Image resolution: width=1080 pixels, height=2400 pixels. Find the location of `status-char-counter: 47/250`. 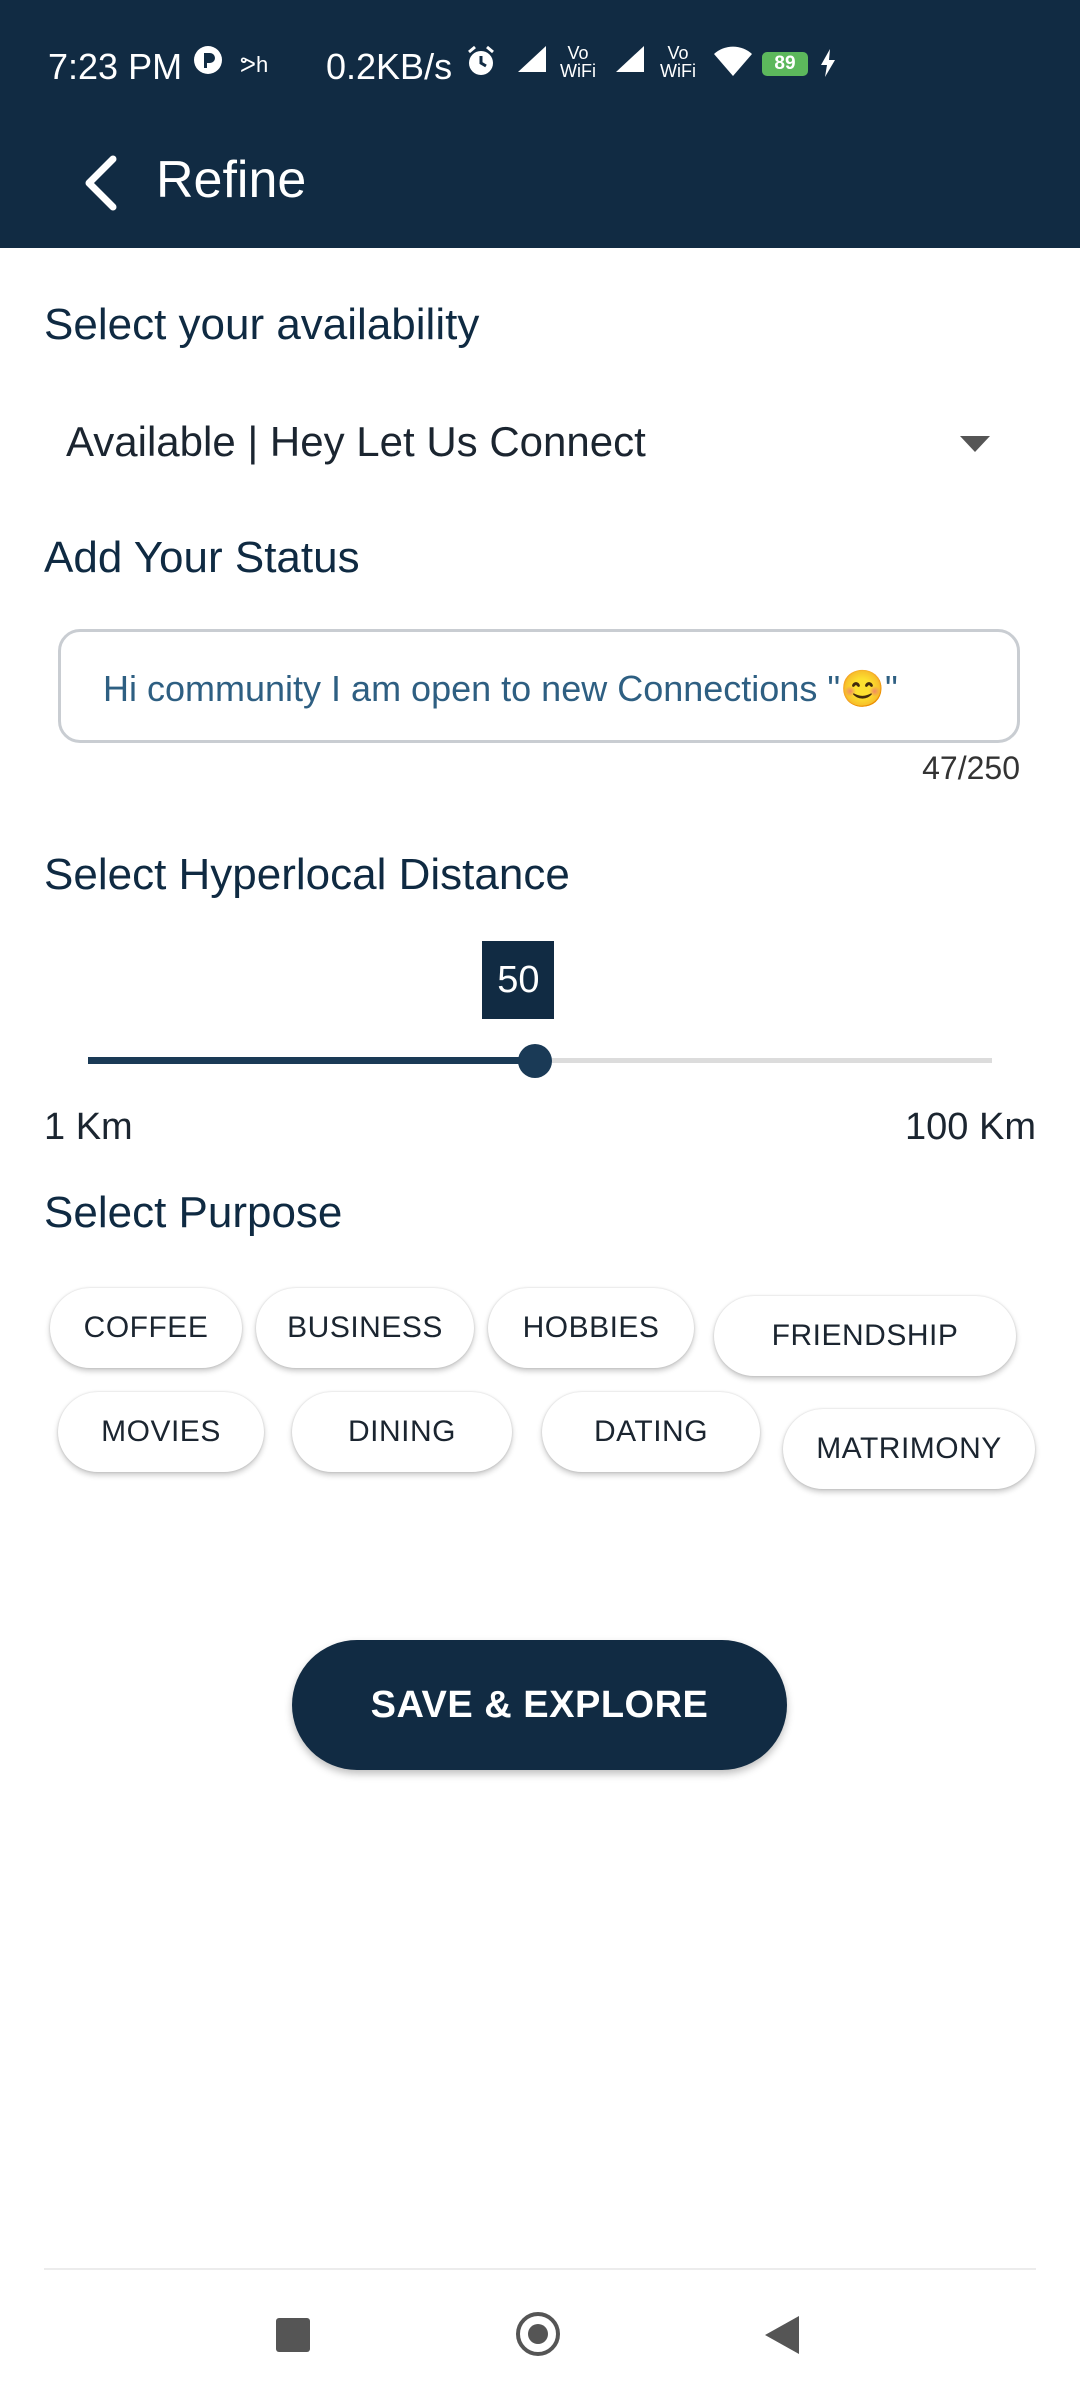

status-char-counter: 47/250 is located at coordinates (971, 768).